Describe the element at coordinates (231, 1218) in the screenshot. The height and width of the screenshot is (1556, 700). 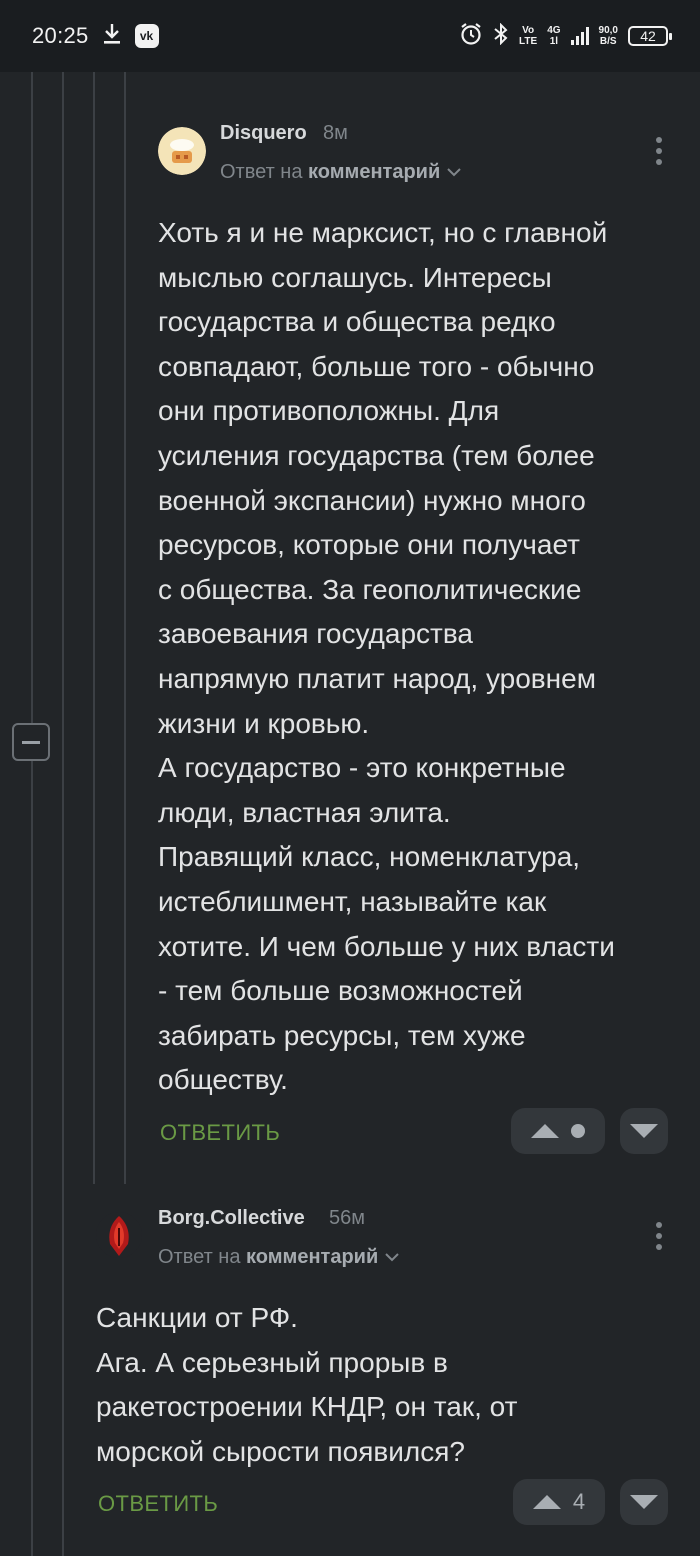
I see `comment-username: Borg.Collective` at that location.